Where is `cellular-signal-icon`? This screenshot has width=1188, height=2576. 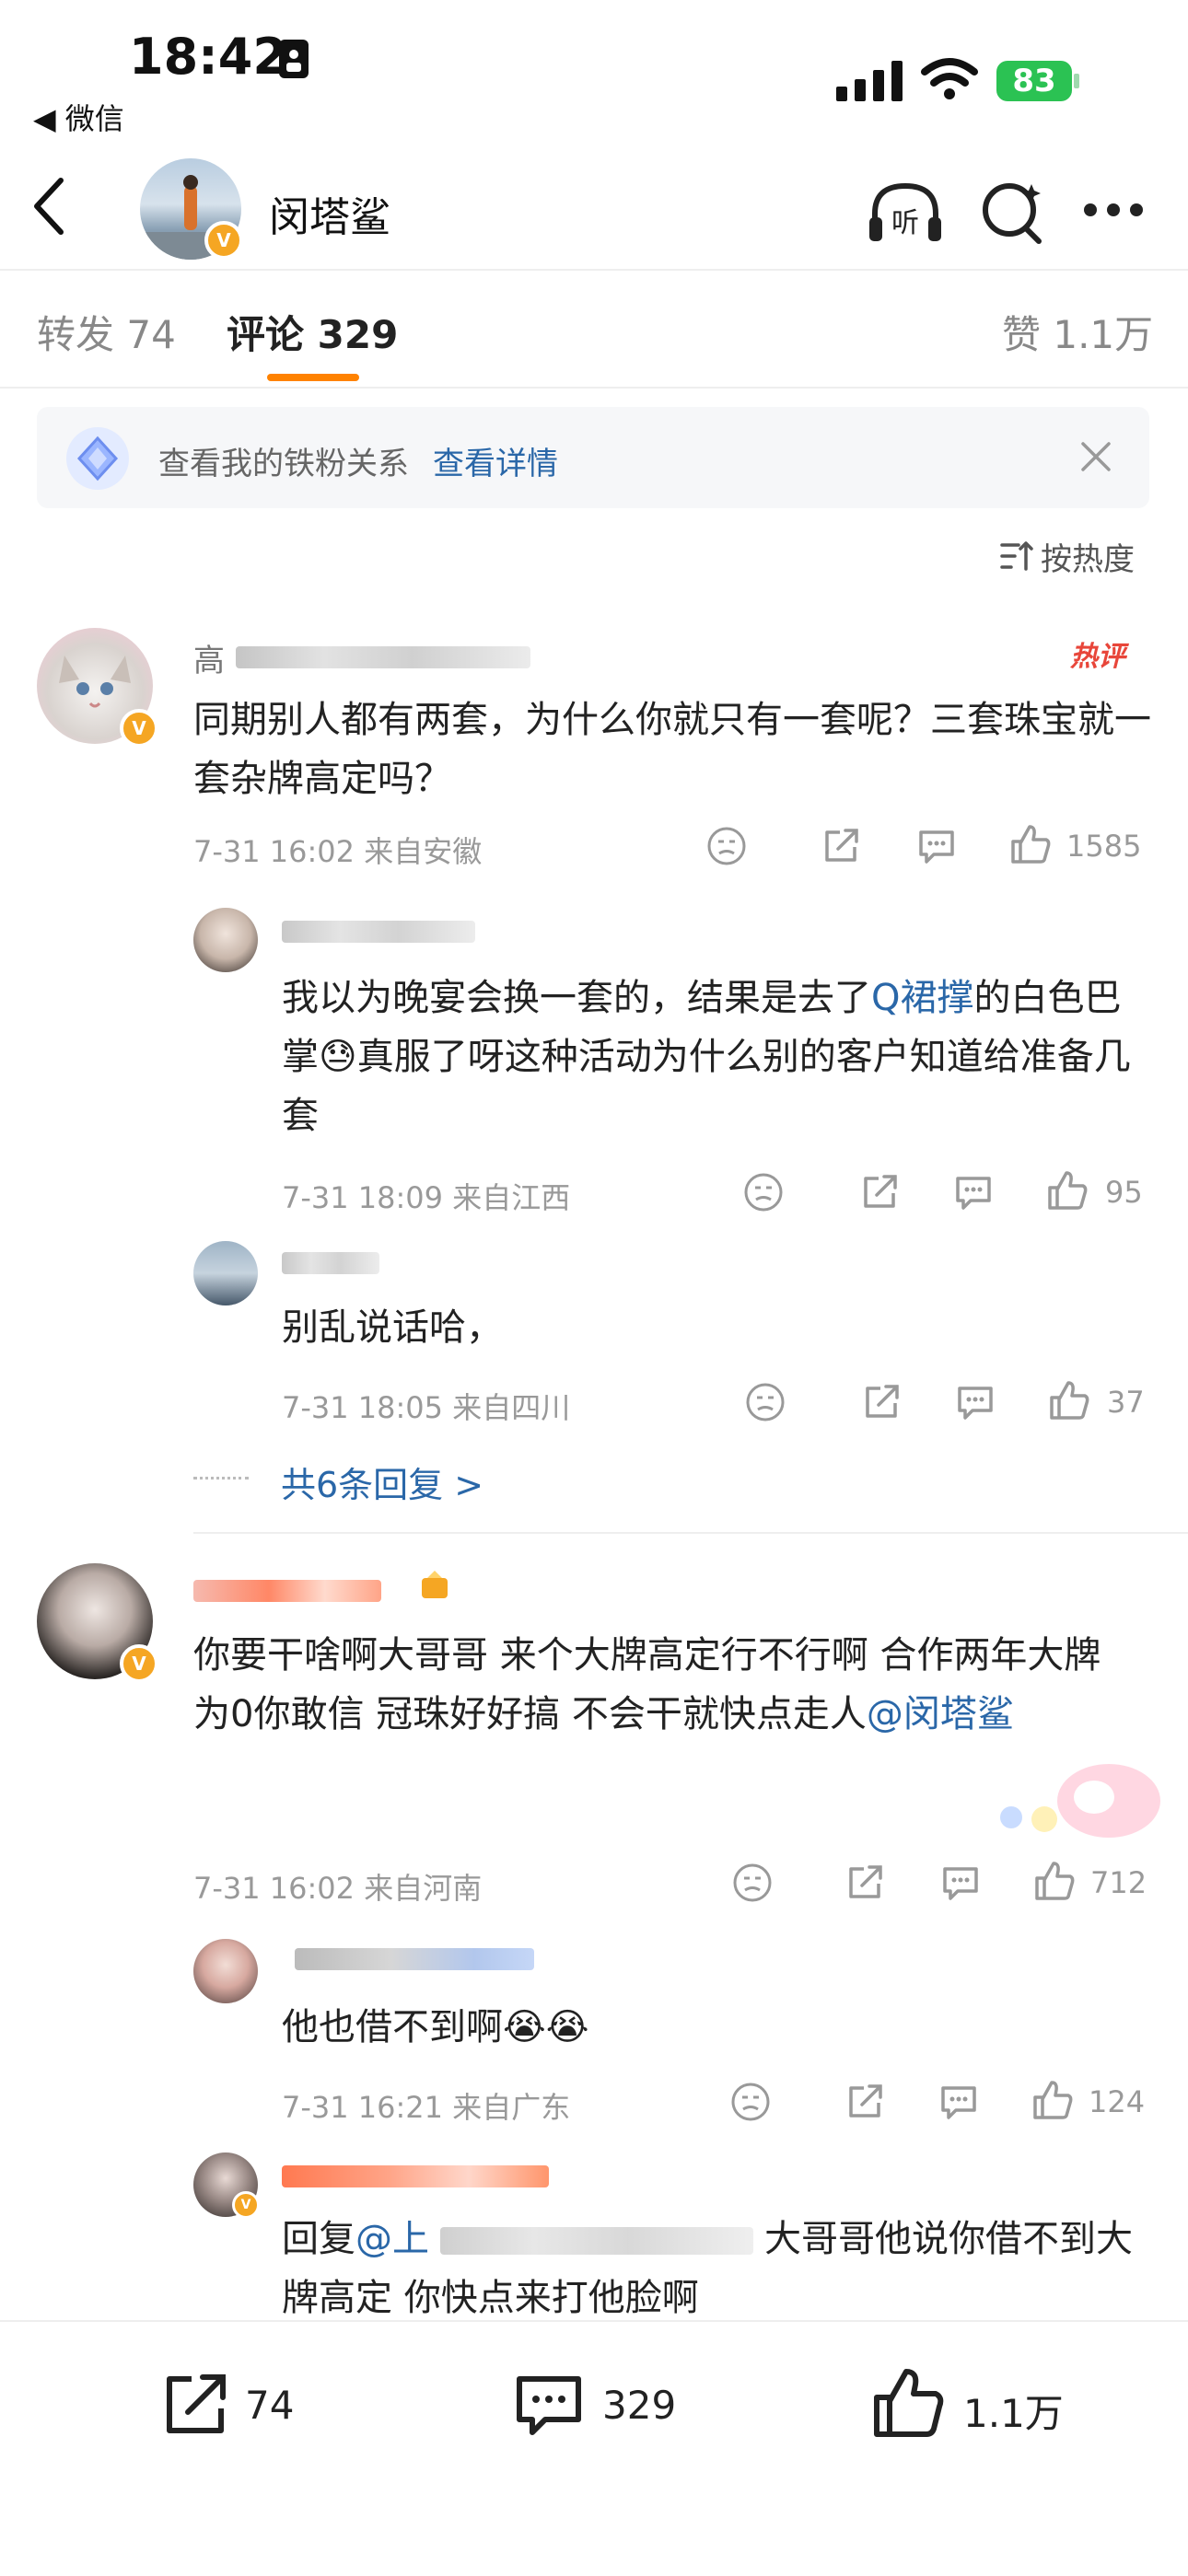
cellular-signal-icon is located at coordinates (871, 81).